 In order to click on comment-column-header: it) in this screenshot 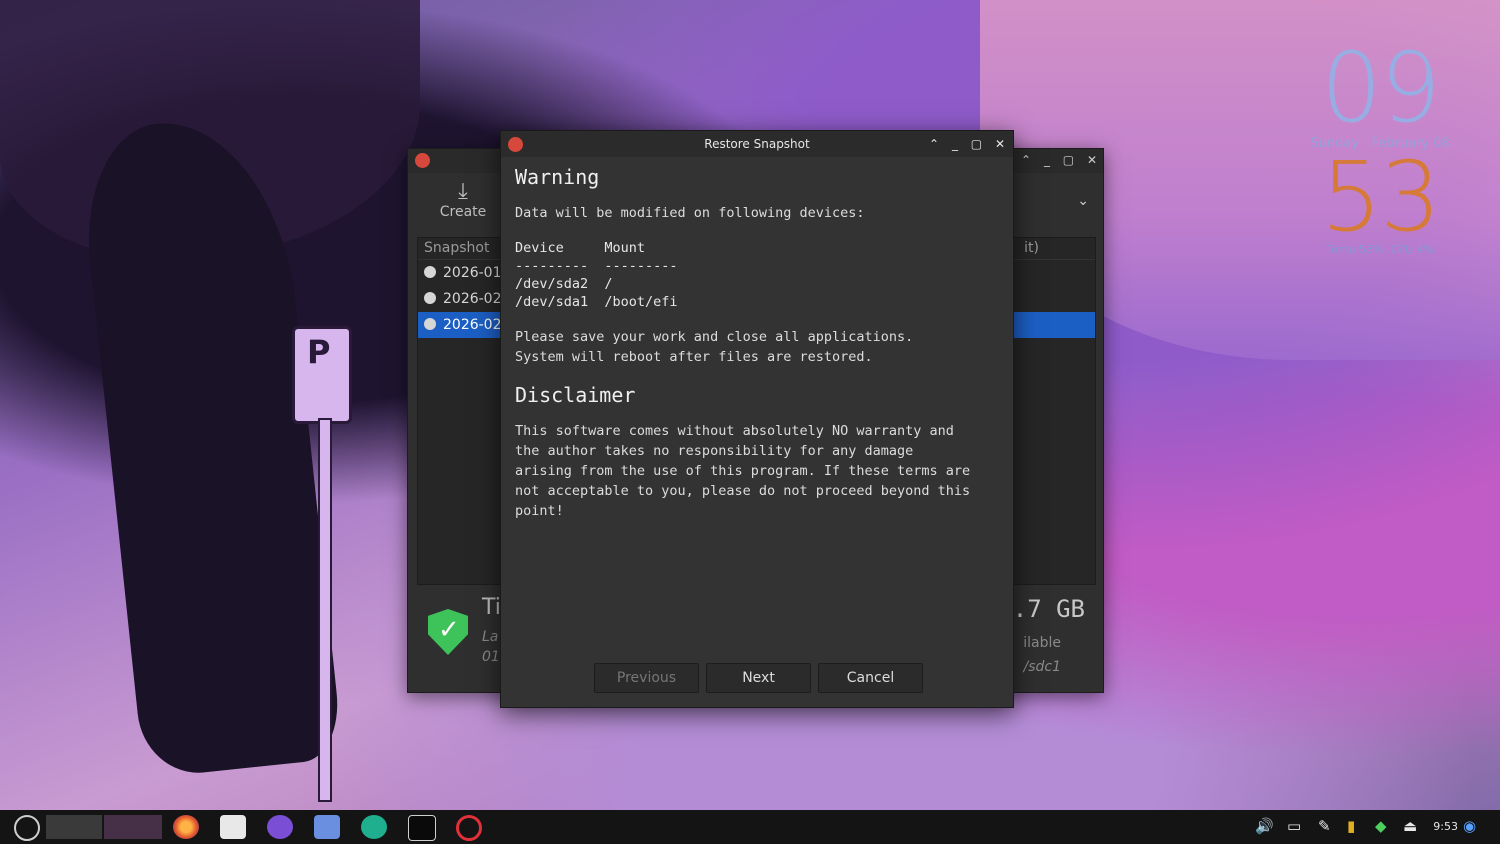, I will do `click(1031, 248)`.